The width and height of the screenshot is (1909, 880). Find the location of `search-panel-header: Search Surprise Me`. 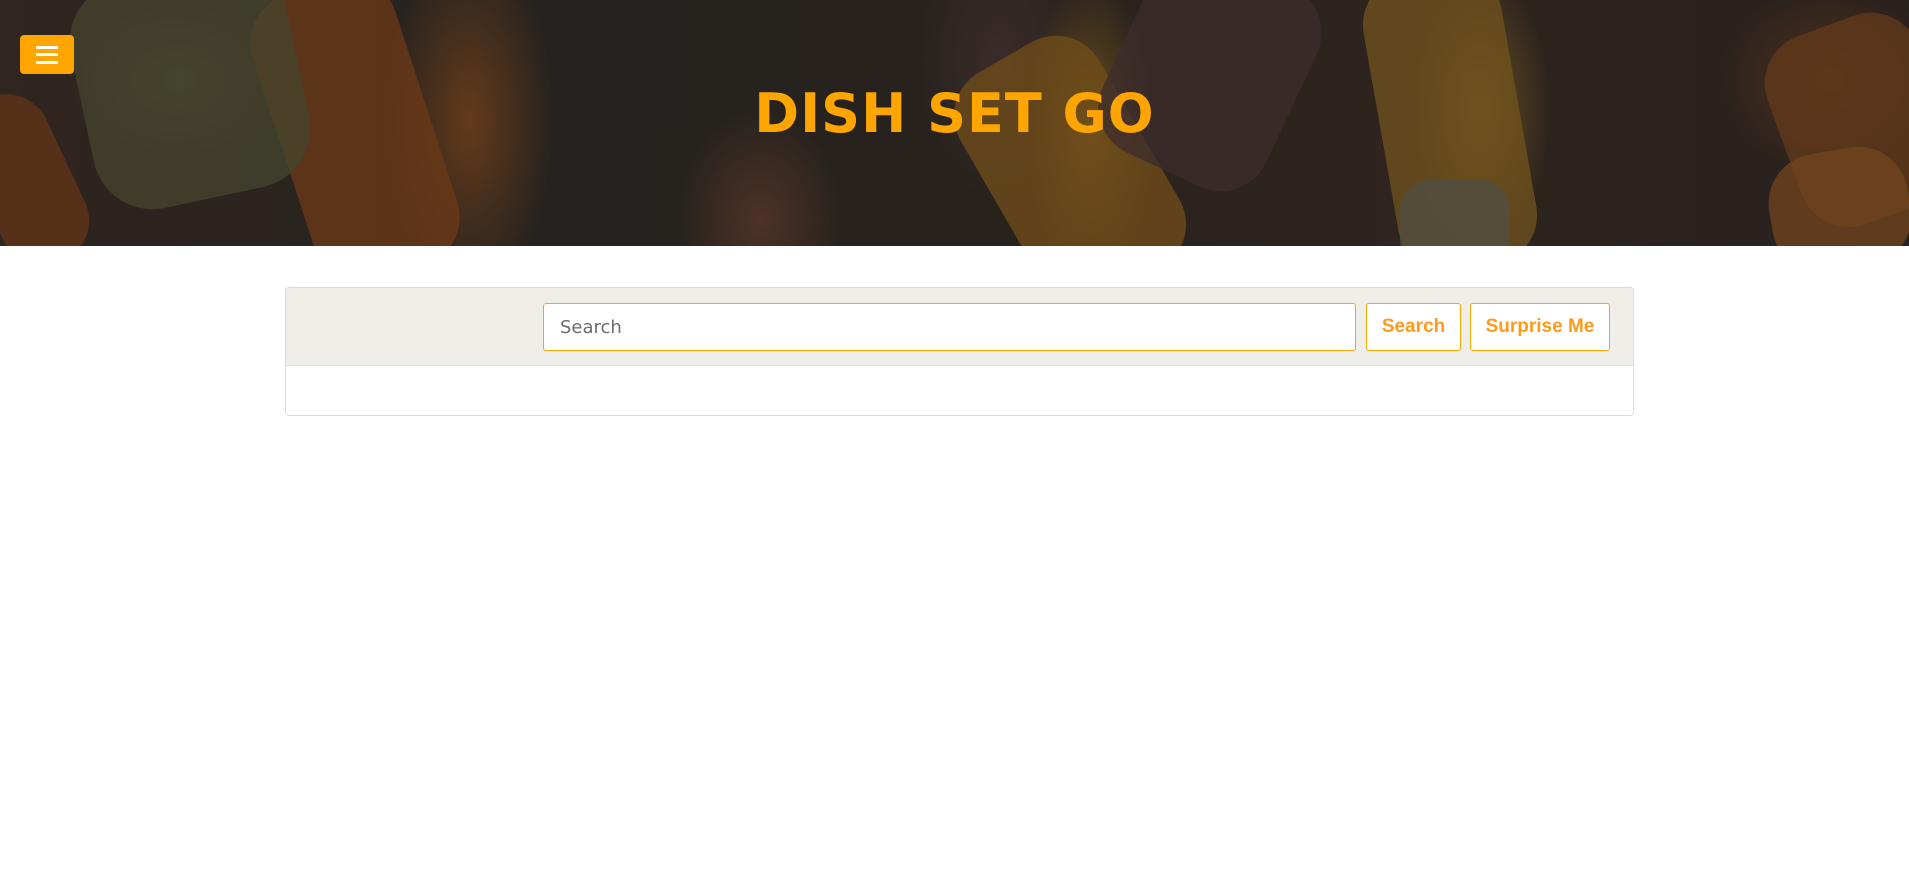

search-panel-header: Search Surprise Me is located at coordinates (959, 327).